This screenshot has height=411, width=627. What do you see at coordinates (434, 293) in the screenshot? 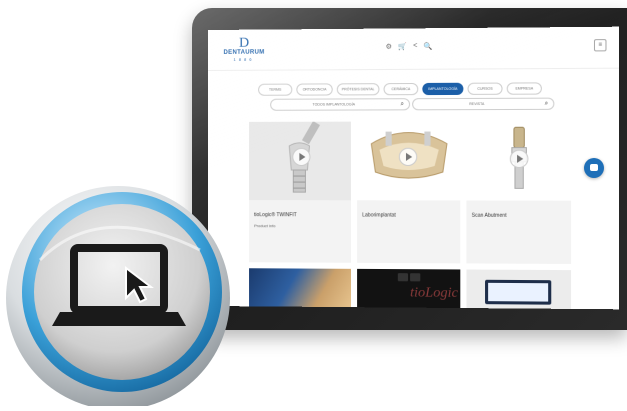
I see `video-overlay-text: tioLogic` at bounding box center [434, 293].